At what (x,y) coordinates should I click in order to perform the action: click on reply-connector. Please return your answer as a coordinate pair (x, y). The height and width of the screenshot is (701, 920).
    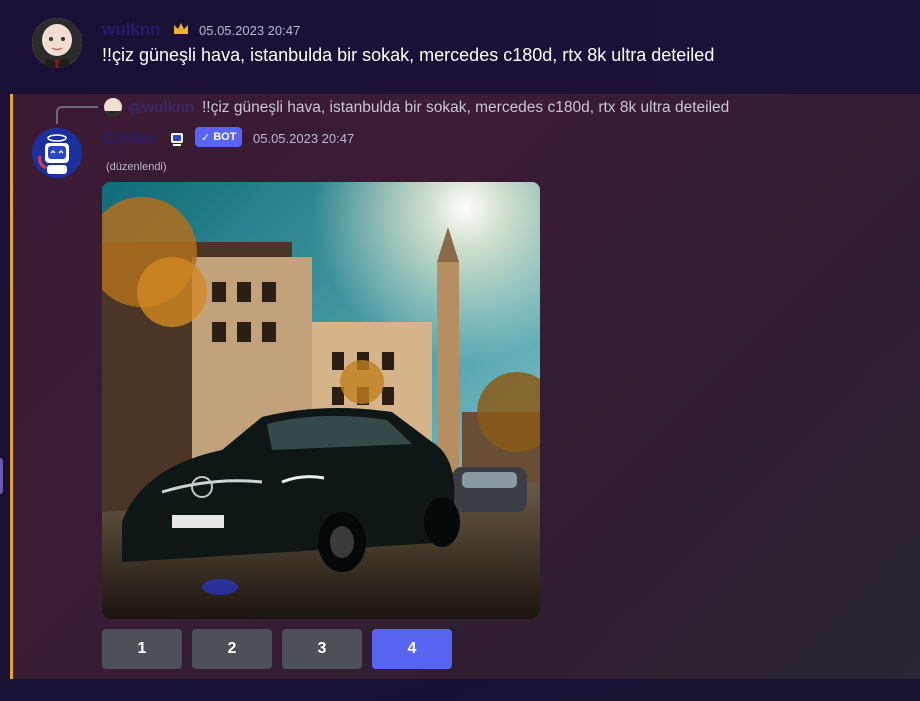
    Looking at the image, I should click on (77, 115).